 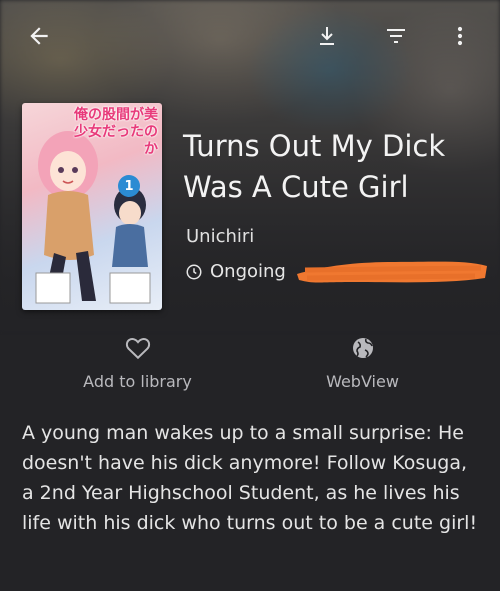 I want to click on more-vert-icon, so click(x=460, y=36).